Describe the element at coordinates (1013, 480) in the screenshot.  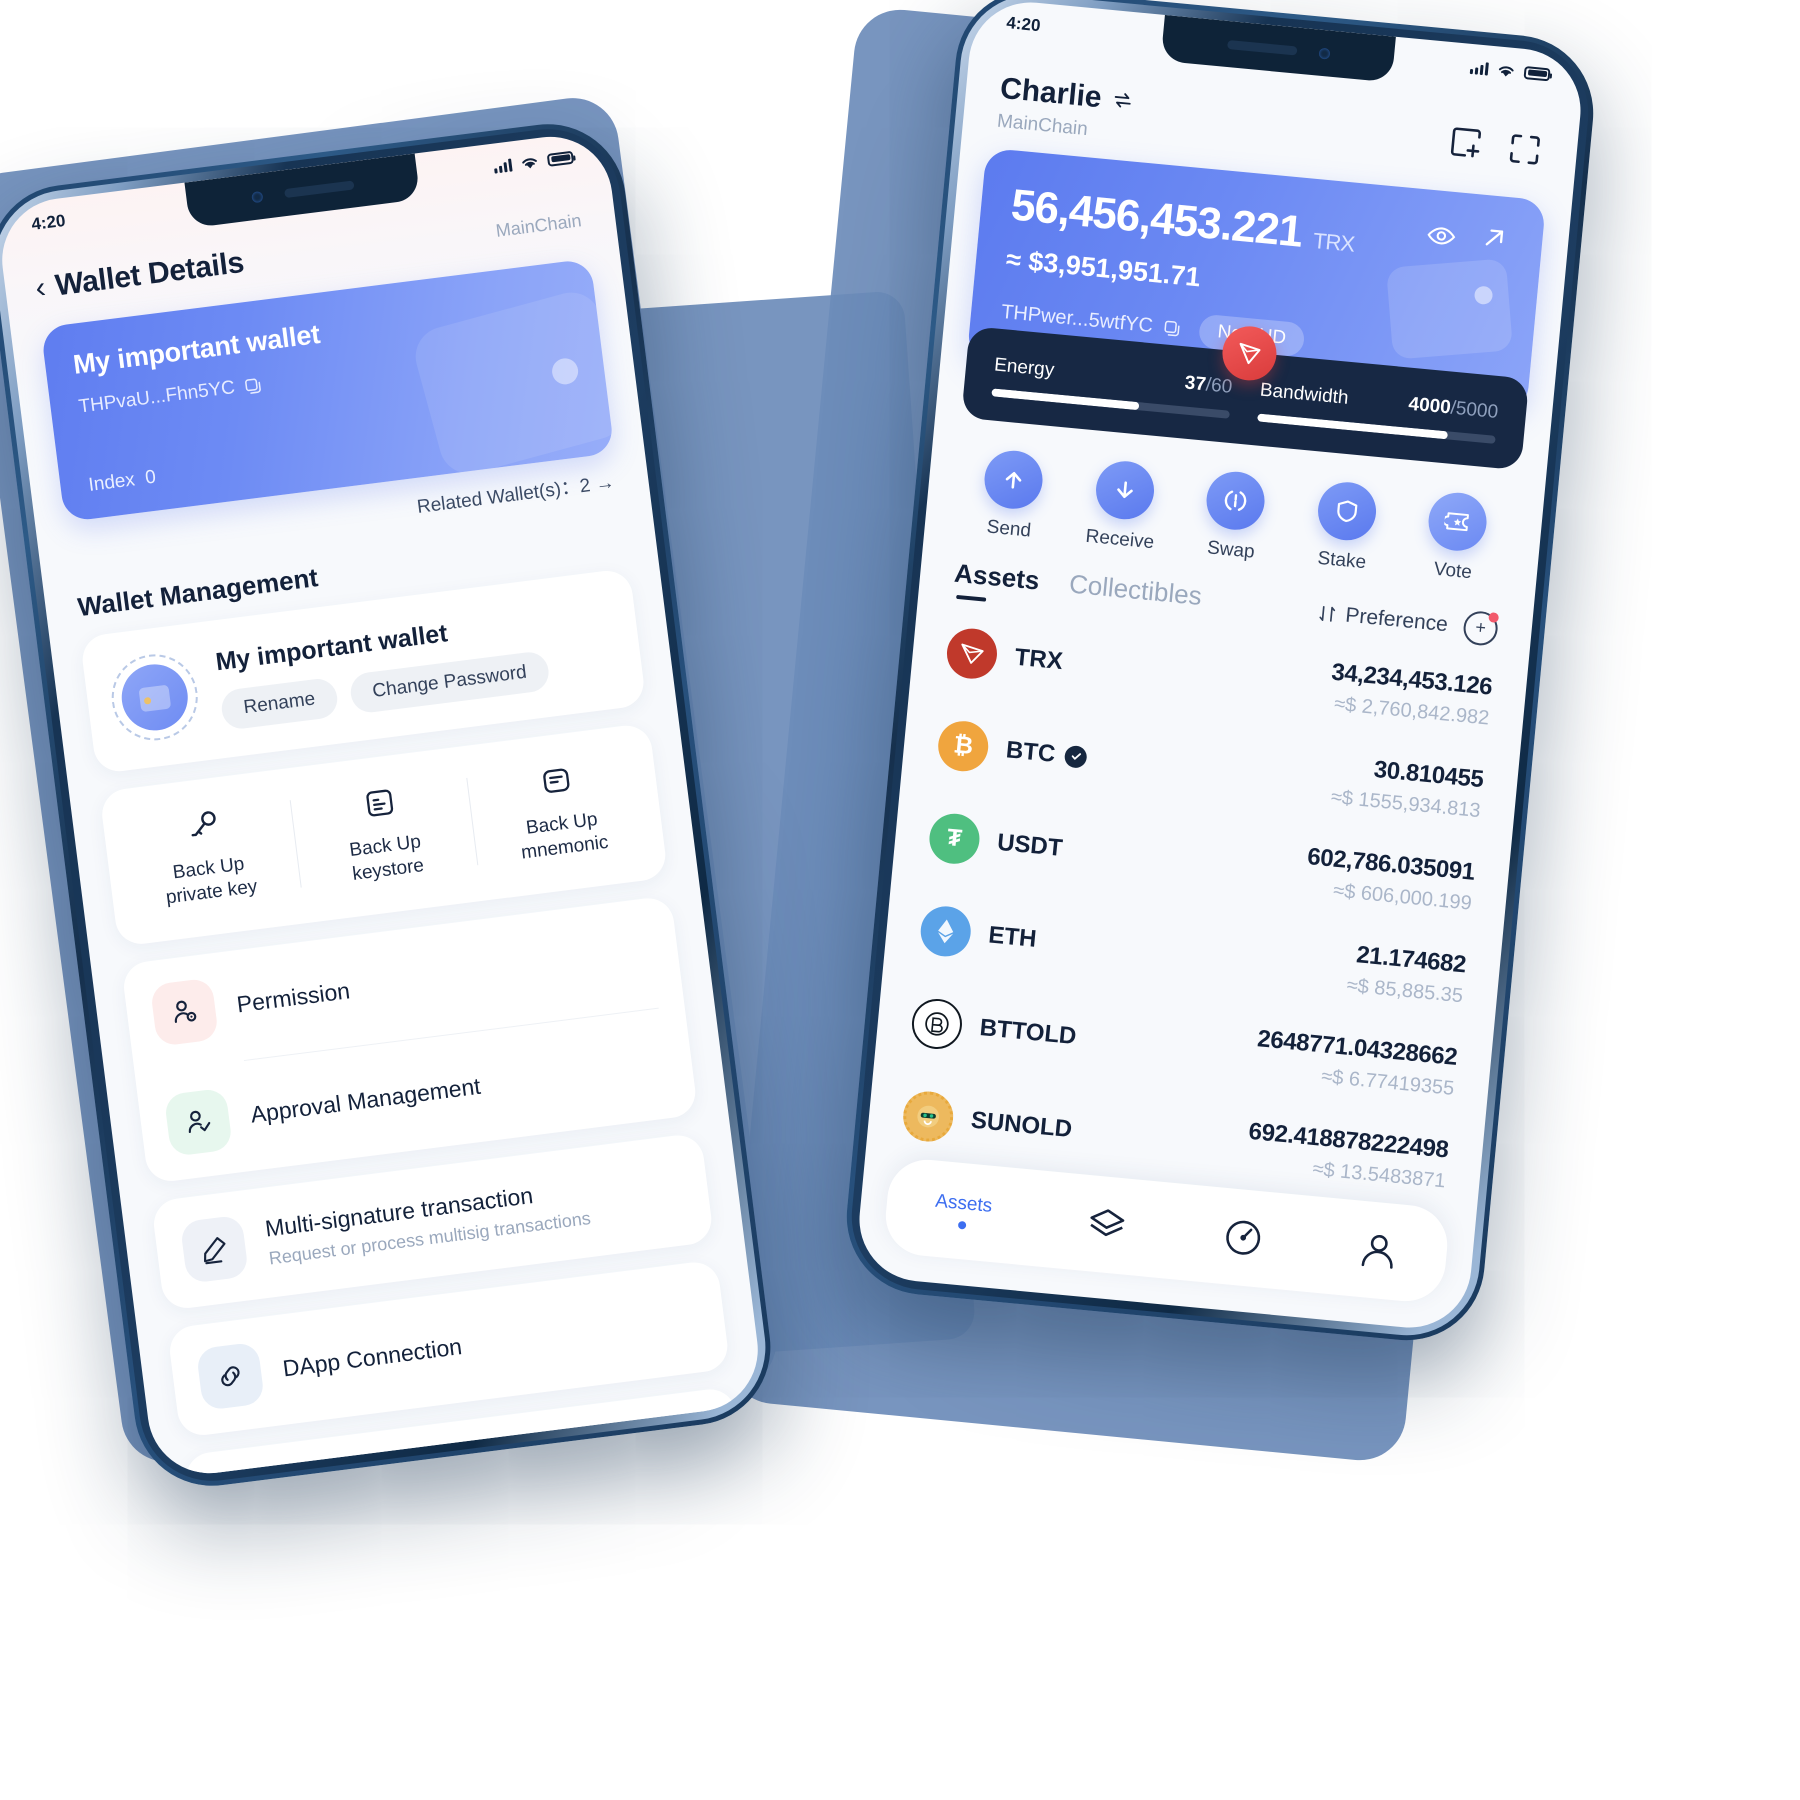
I see `arrow-up-icon` at that location.